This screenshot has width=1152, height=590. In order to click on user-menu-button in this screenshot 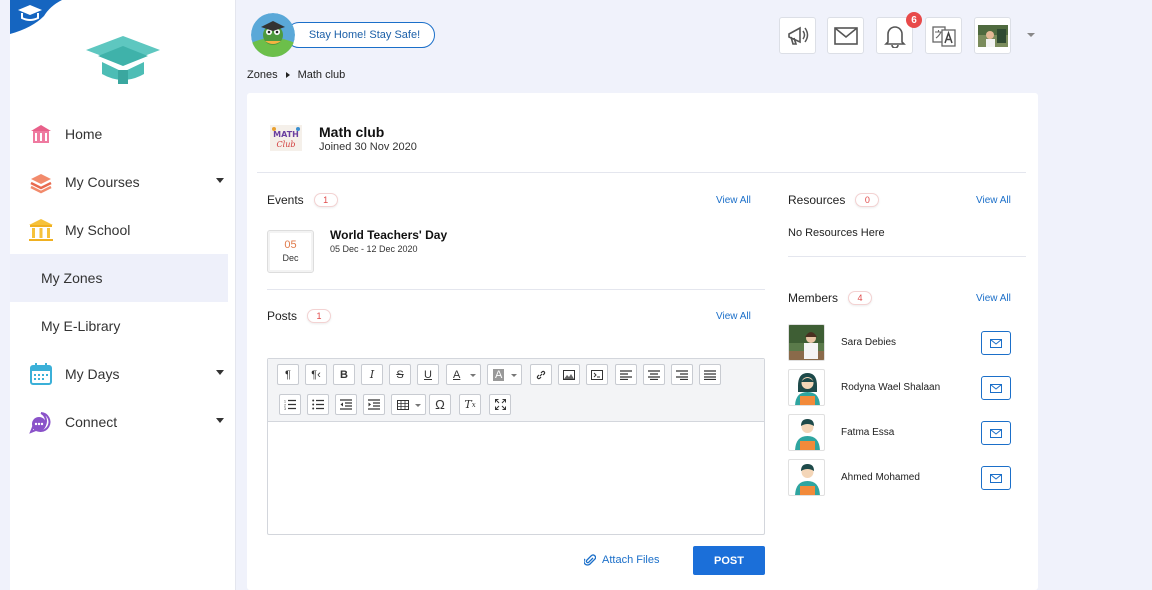, I will do `click(992, 35)`.